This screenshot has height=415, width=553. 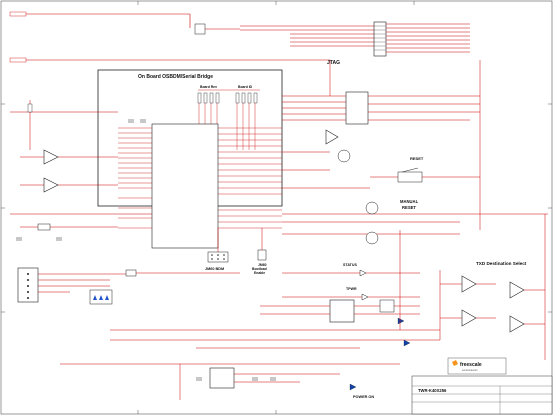 I want to click on status-tpwr-section: STATUS TPWR, so click(x=275, y=305).